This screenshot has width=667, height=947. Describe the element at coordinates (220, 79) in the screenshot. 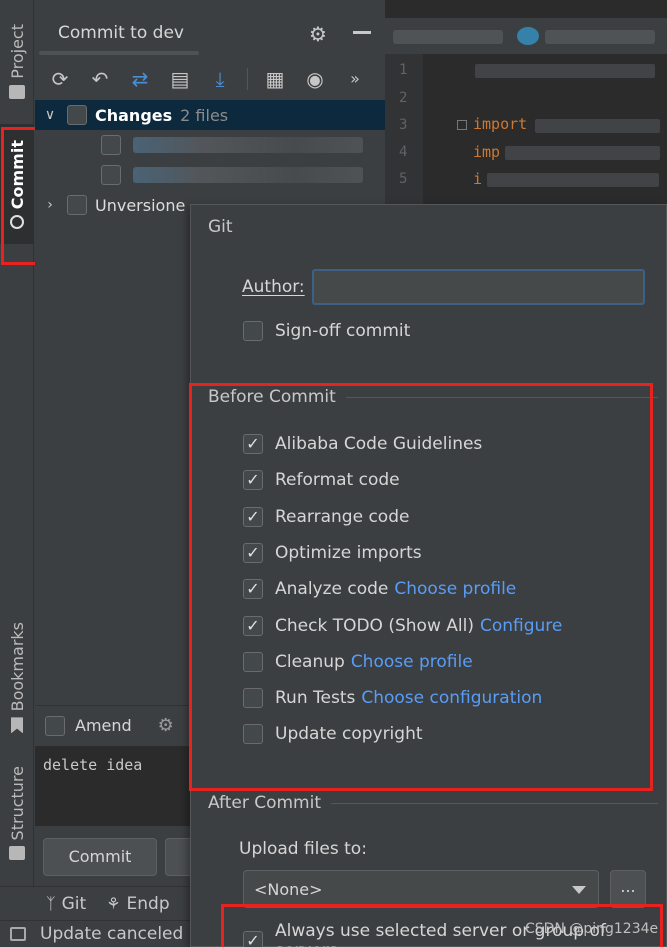

I see `download-icon: ⤓` at that location.